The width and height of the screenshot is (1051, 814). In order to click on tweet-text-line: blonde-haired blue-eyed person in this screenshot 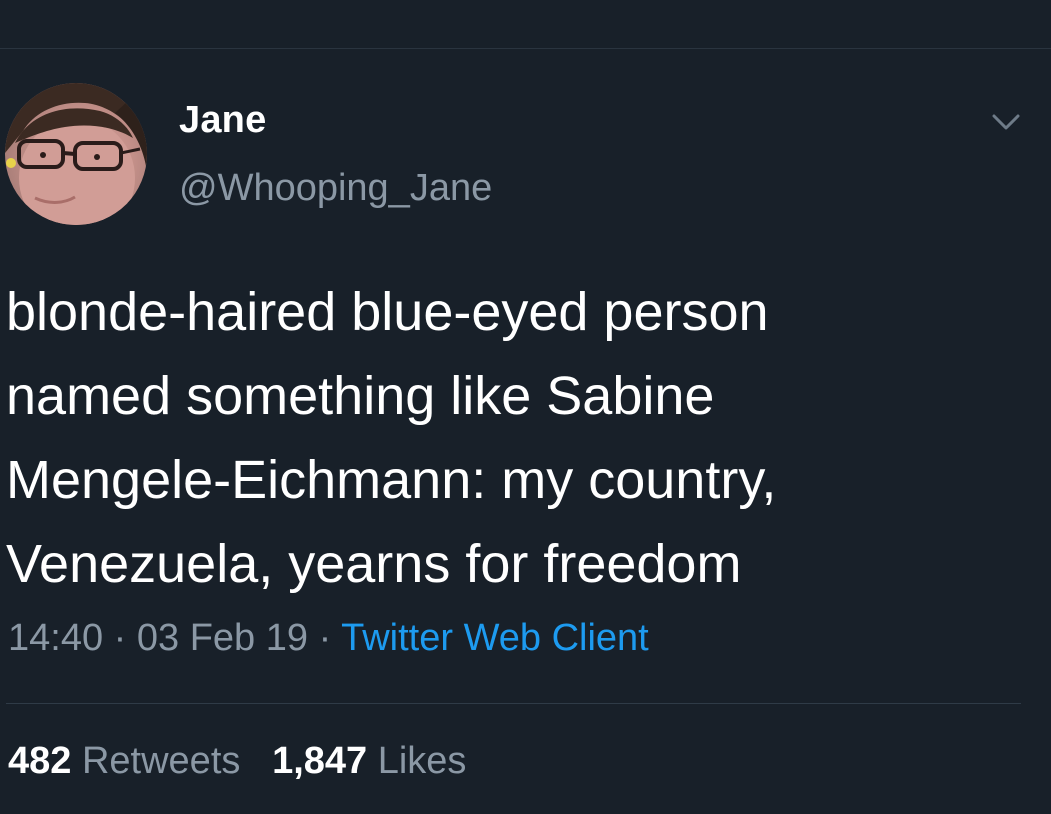, I will do `click(387, 312)`.